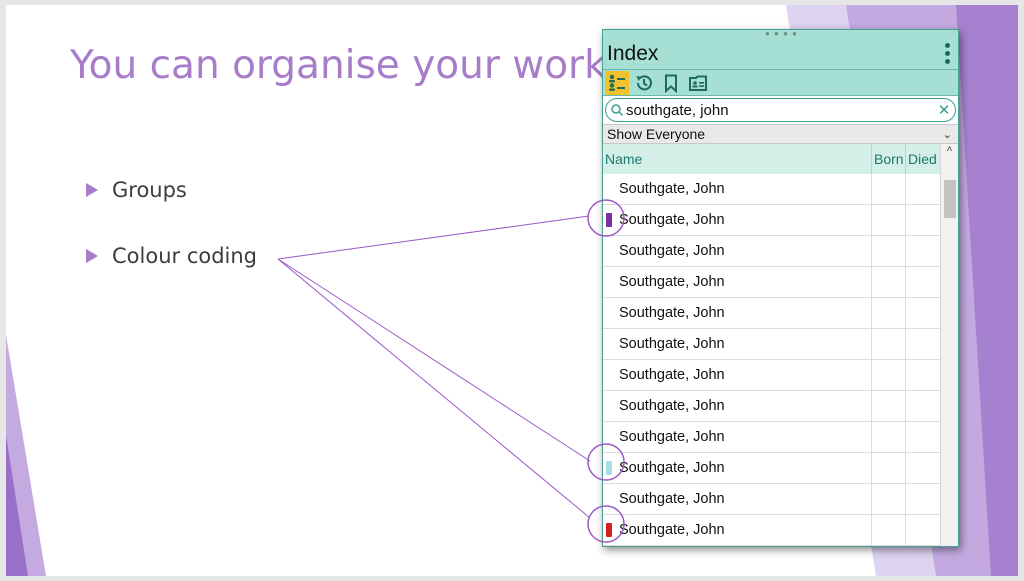  I want to click on panel-toolbar, so click(780, 83).